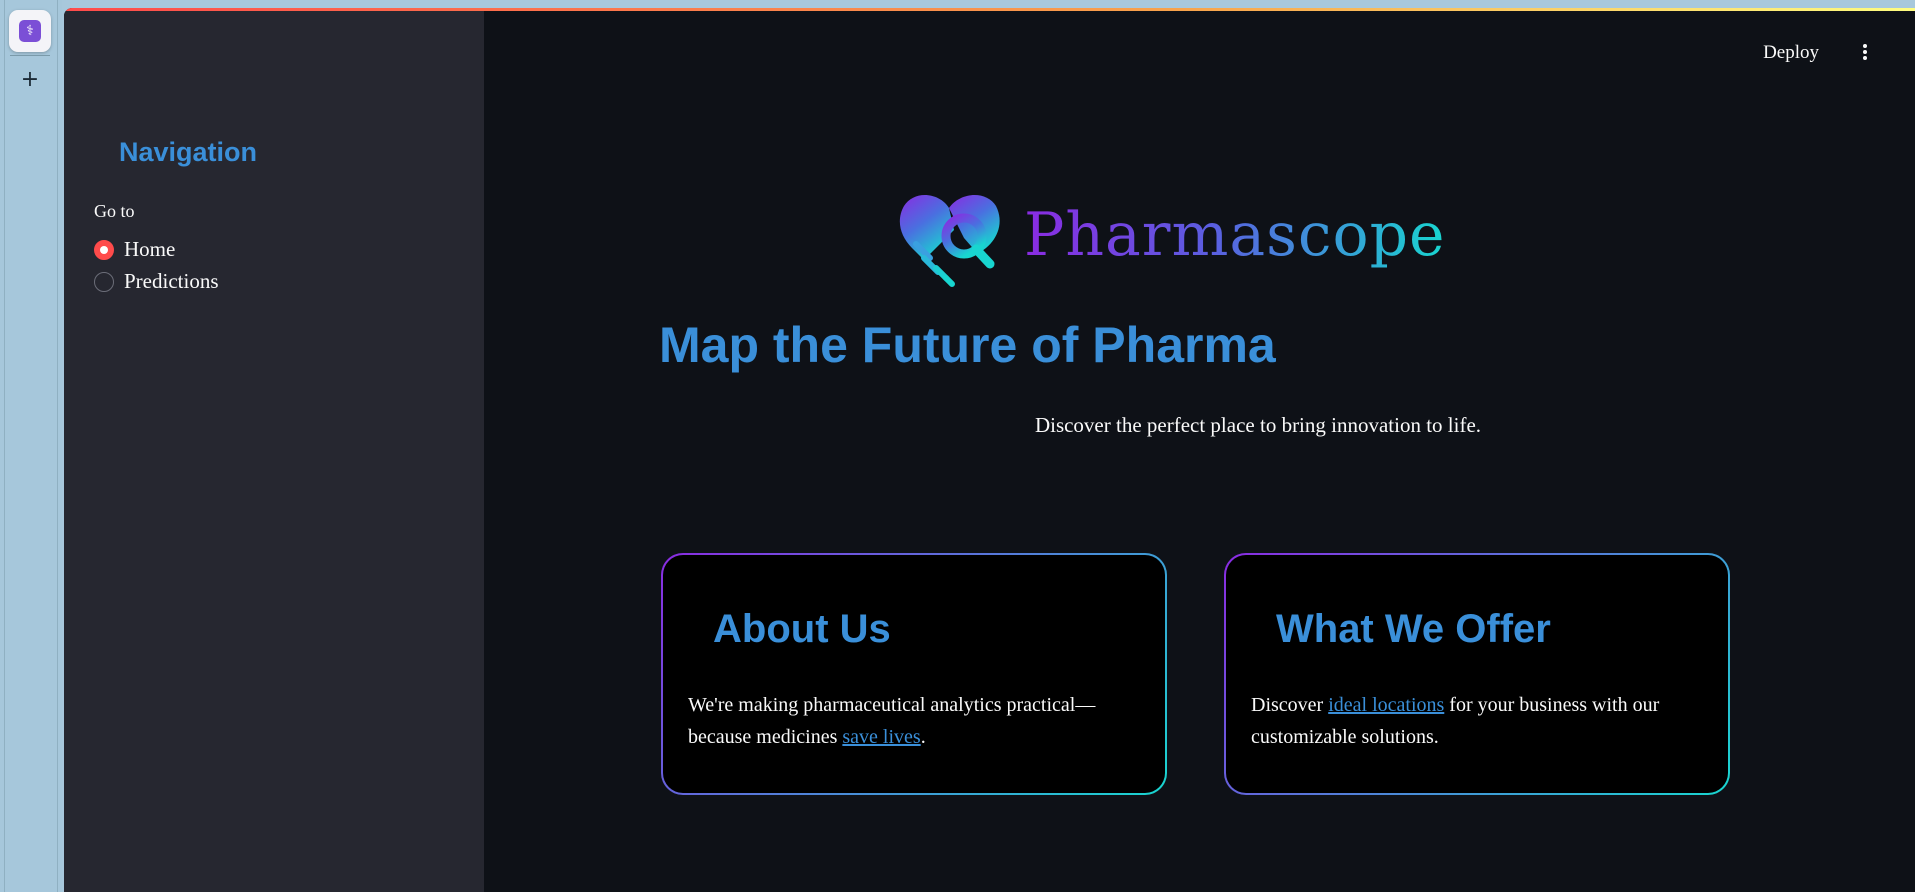 This screenshot has width=1915, height=892. What do you see at coordinates (1386, 705) in the screenshot?
I see `ideal-locations-link: ideal locations` at bounding box center [1386, 705].